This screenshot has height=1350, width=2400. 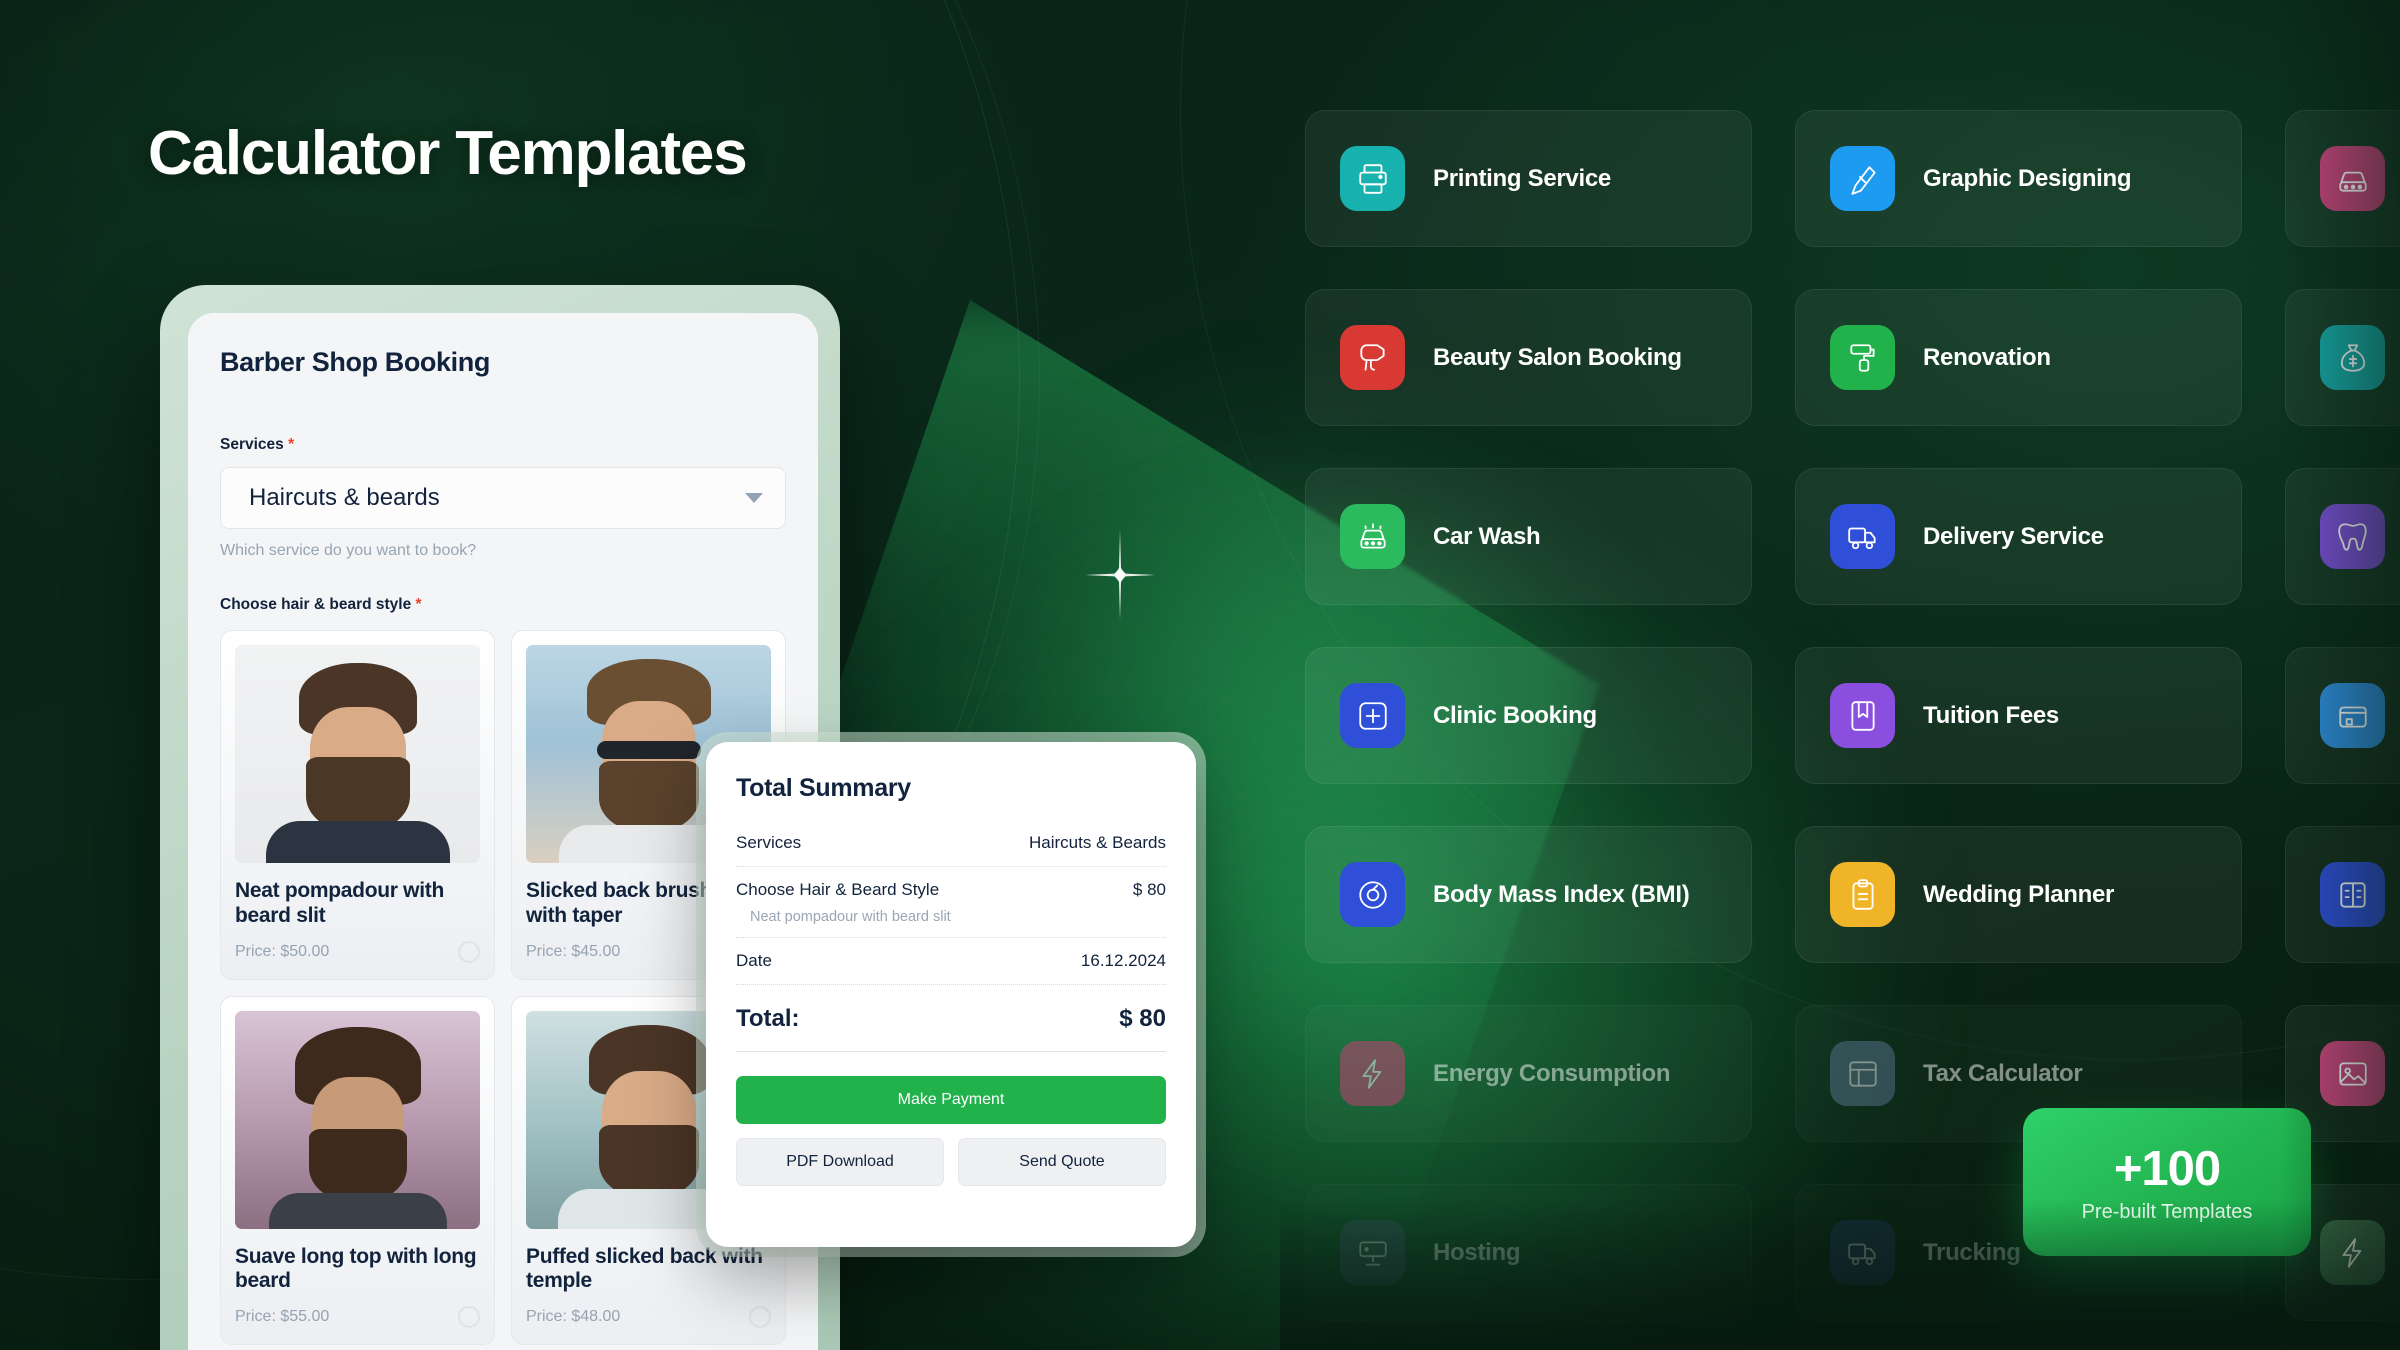 What do you see at coordinates (754, 960) in the screenshot?
I see `summary-row-key: Date` at bounding box center [754, 960].